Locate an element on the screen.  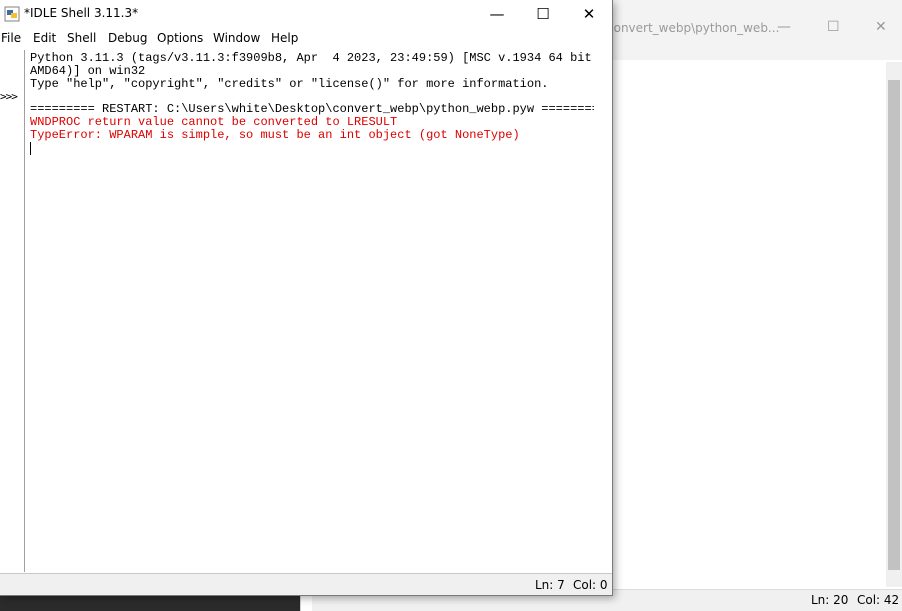
editor-minimize-button: — is located at coordinates (784, 27).